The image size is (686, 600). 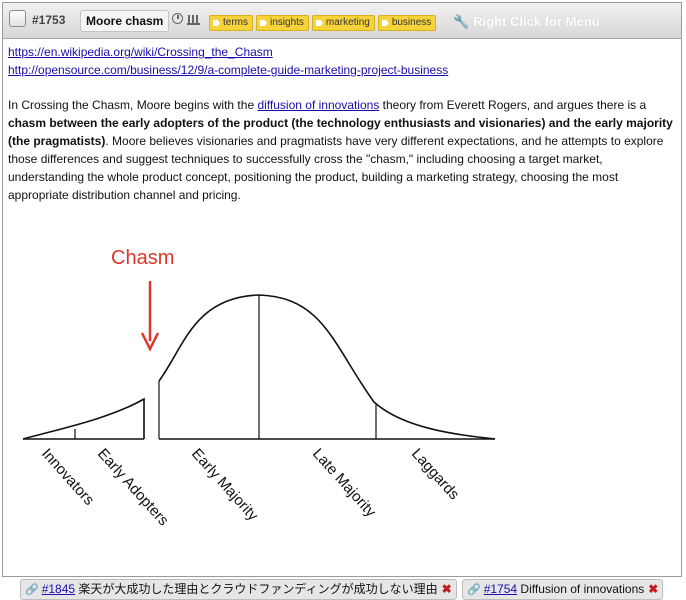 I want to click on menu-hint-label: Right Click for Menu, so click(x=536, y=21).